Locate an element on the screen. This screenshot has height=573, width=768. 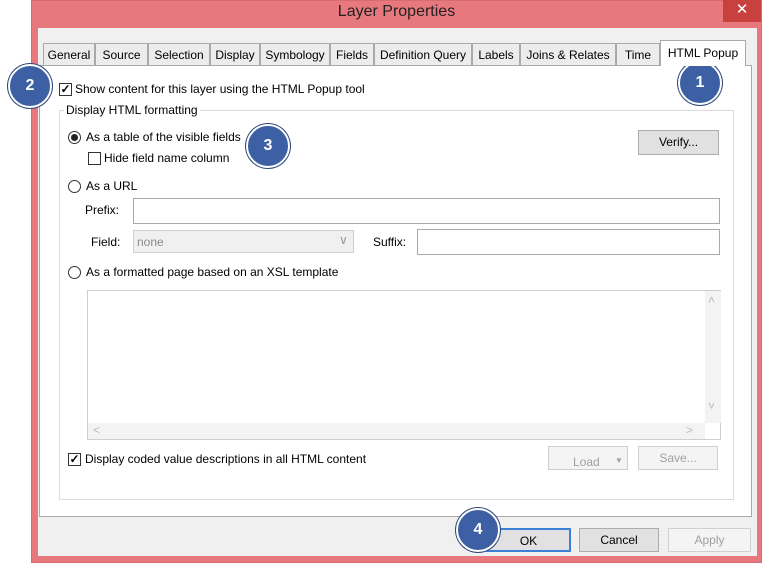
vertical-scrollbar: ˄ ˅ is located at coordinates (713, 357).